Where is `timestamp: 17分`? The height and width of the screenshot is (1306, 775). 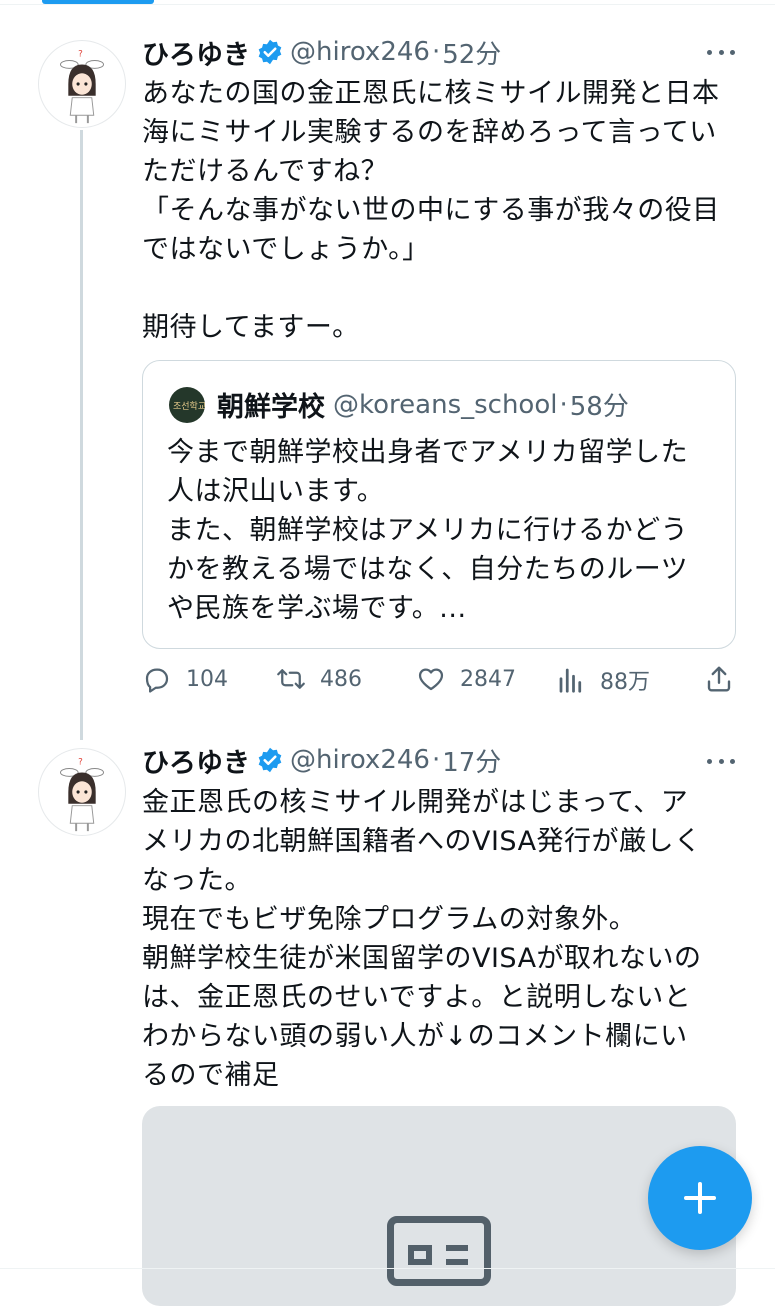
timestamp: 17分 is located at coordinates (471, 760).